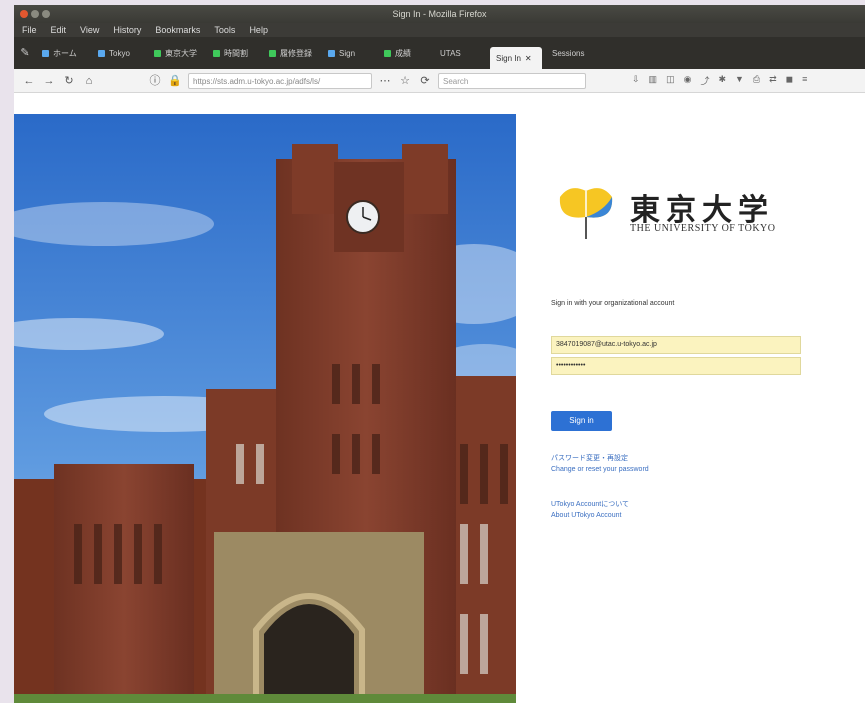  I want to click on toolbar-icons: ⇩ ▥ ◫ ◉ ⤴ ✱ ▼ ⎙ ⇄ ◼ ≡, so click(719, 80).